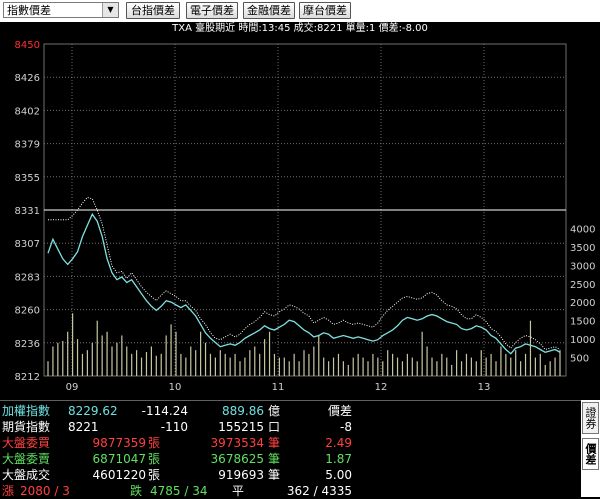 The image size is (600, 499). What do you see at coordinates (29, 10) in the screenshot?
I see `dropdown-value: 指數價差` at bounding box center [29, 10].